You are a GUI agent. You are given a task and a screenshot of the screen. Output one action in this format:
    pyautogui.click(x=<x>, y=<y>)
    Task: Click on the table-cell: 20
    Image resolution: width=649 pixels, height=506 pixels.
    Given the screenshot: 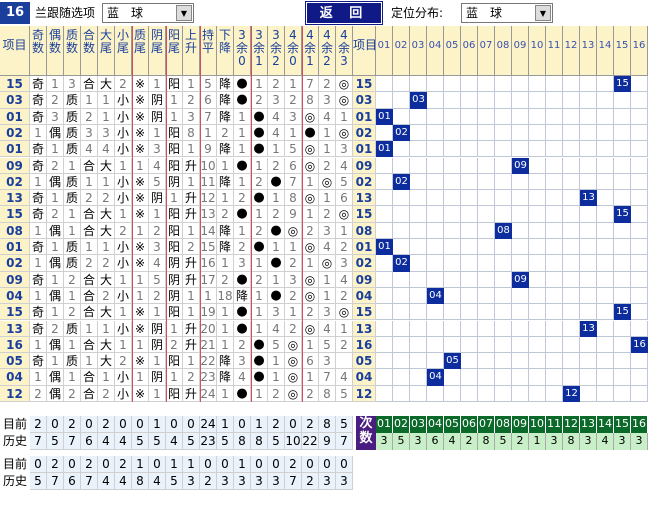 What is the action you would take?
    pyautogui.click(x=208, y=328)
    